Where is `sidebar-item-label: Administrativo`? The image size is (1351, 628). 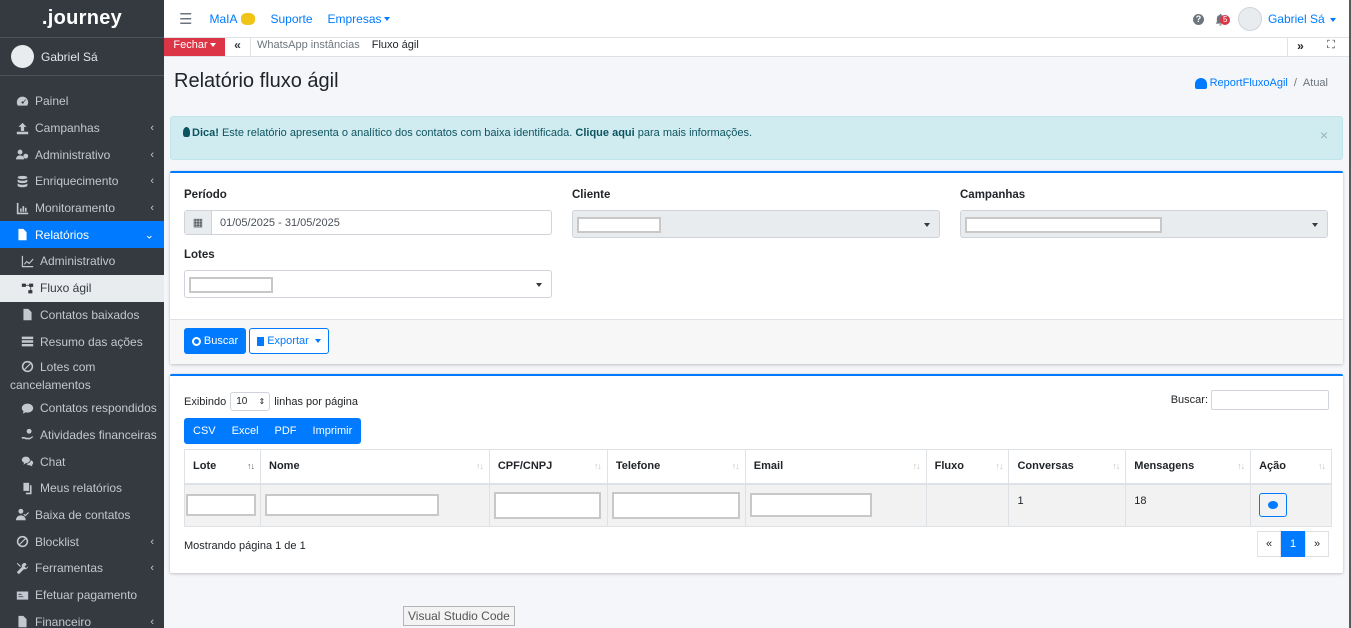
sidebar-item-label: Administrativo is located at coordinates (73, 154).